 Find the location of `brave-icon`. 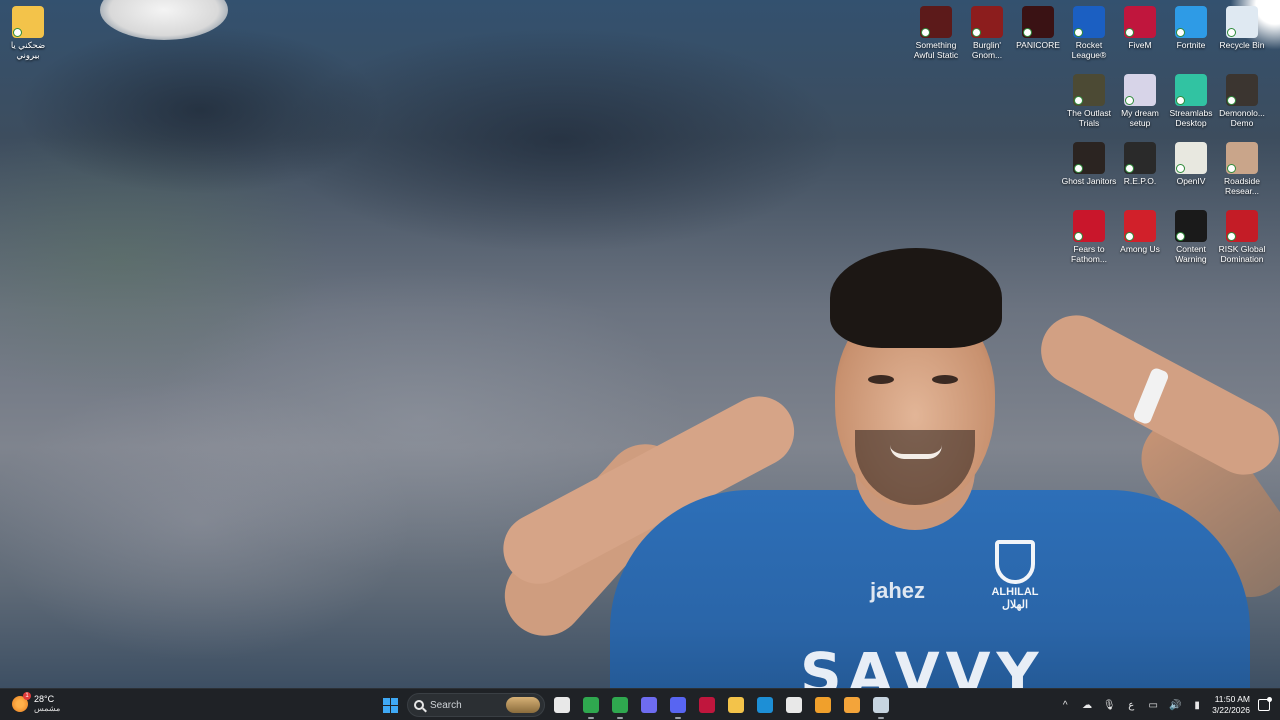

brave-icon is located at coordinates (823, 705).